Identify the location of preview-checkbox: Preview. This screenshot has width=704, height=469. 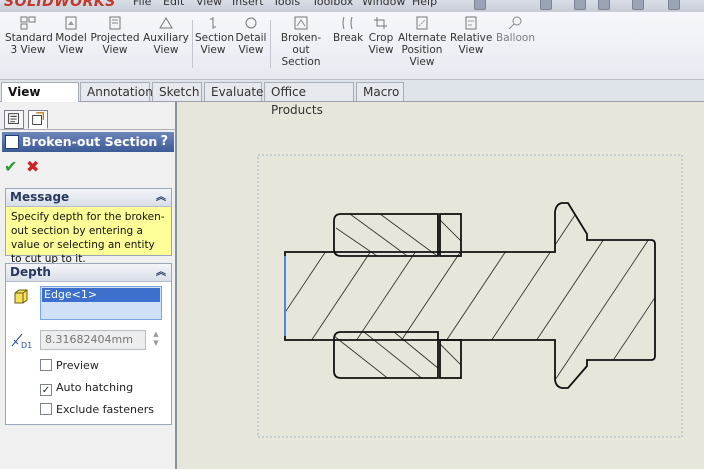
(69, 366).